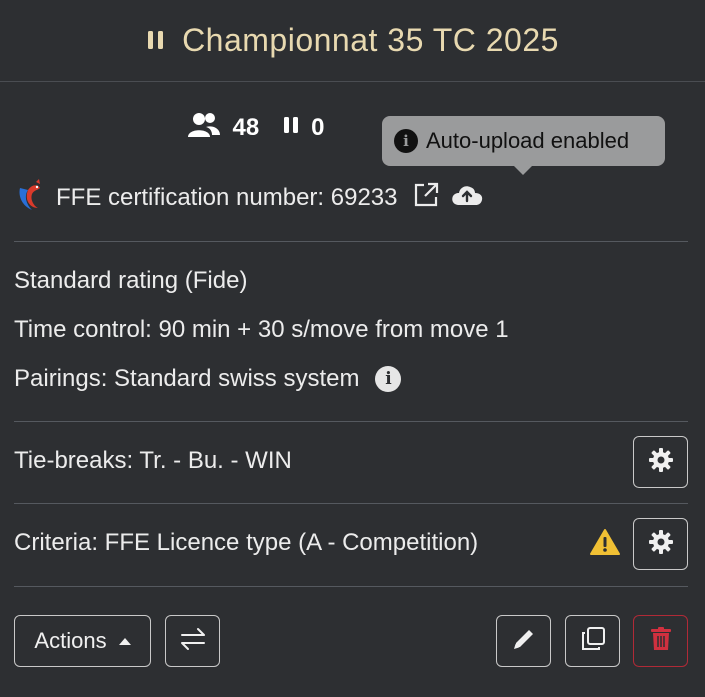 This screenshot has height=697, width=705. Describe the element at coordinates (153, 460) in the screenshot. I see `tiebreaks-text: Tie-breaks: Tr. - Bu. - WIN` at that location.